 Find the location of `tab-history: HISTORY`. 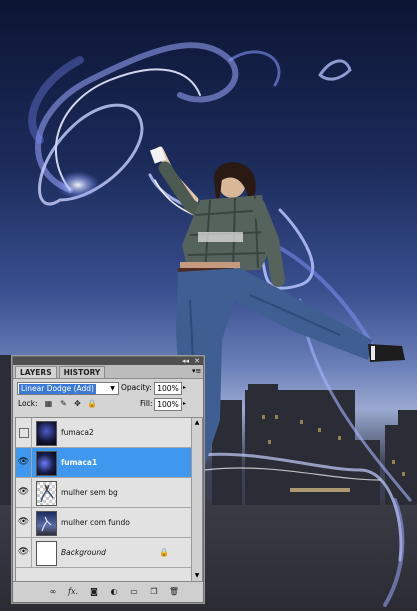

tab-history: HISTORY is located at coordinates (82, 372).